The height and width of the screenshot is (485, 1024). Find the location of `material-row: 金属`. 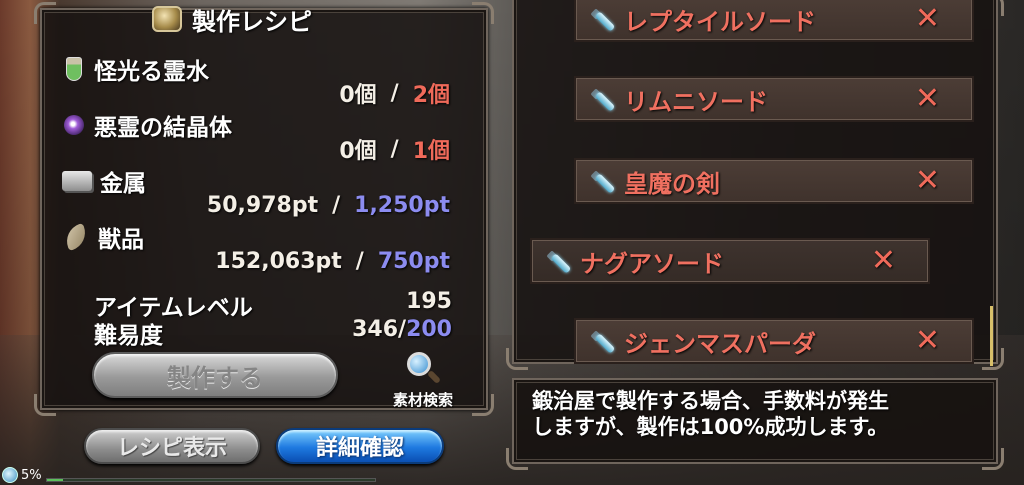

material-row: 金属 is located at coordinates (104, 181).